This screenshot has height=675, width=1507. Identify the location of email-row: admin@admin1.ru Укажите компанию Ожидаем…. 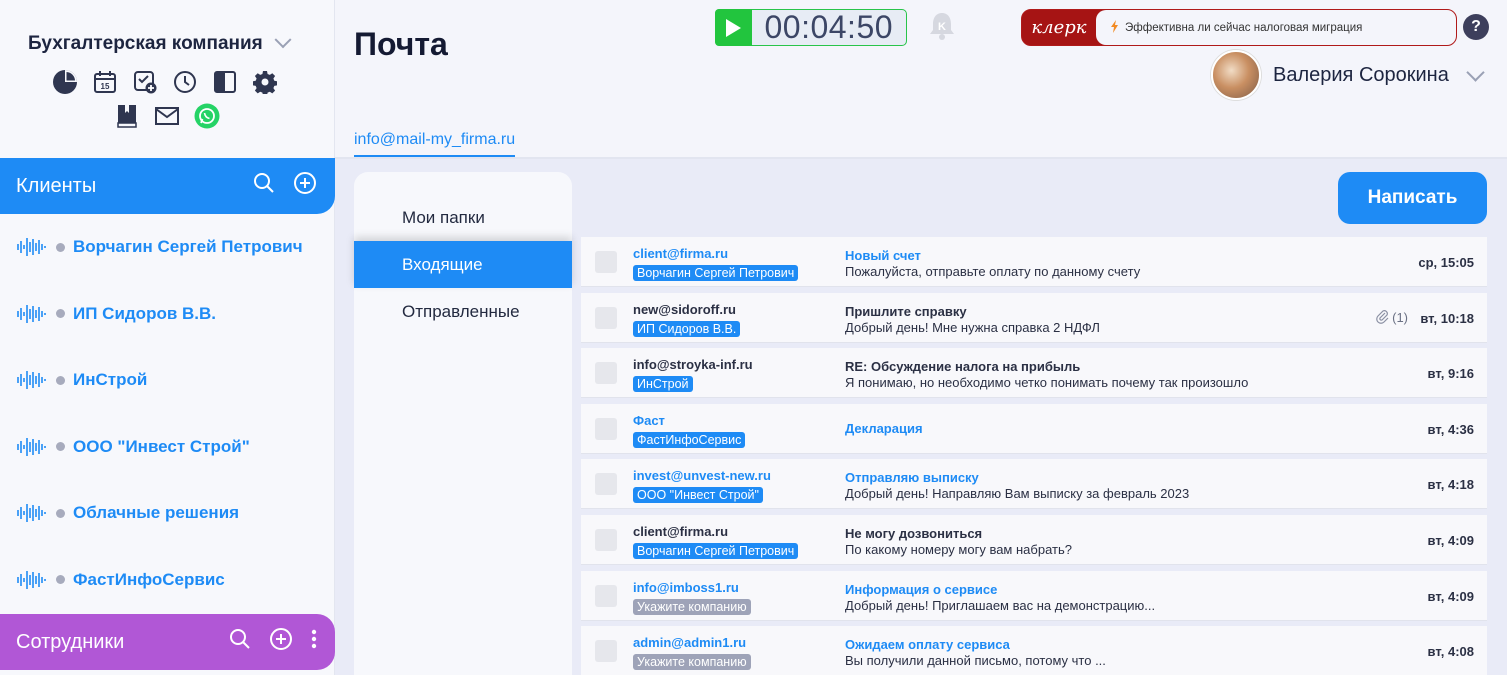
(1034, 650).